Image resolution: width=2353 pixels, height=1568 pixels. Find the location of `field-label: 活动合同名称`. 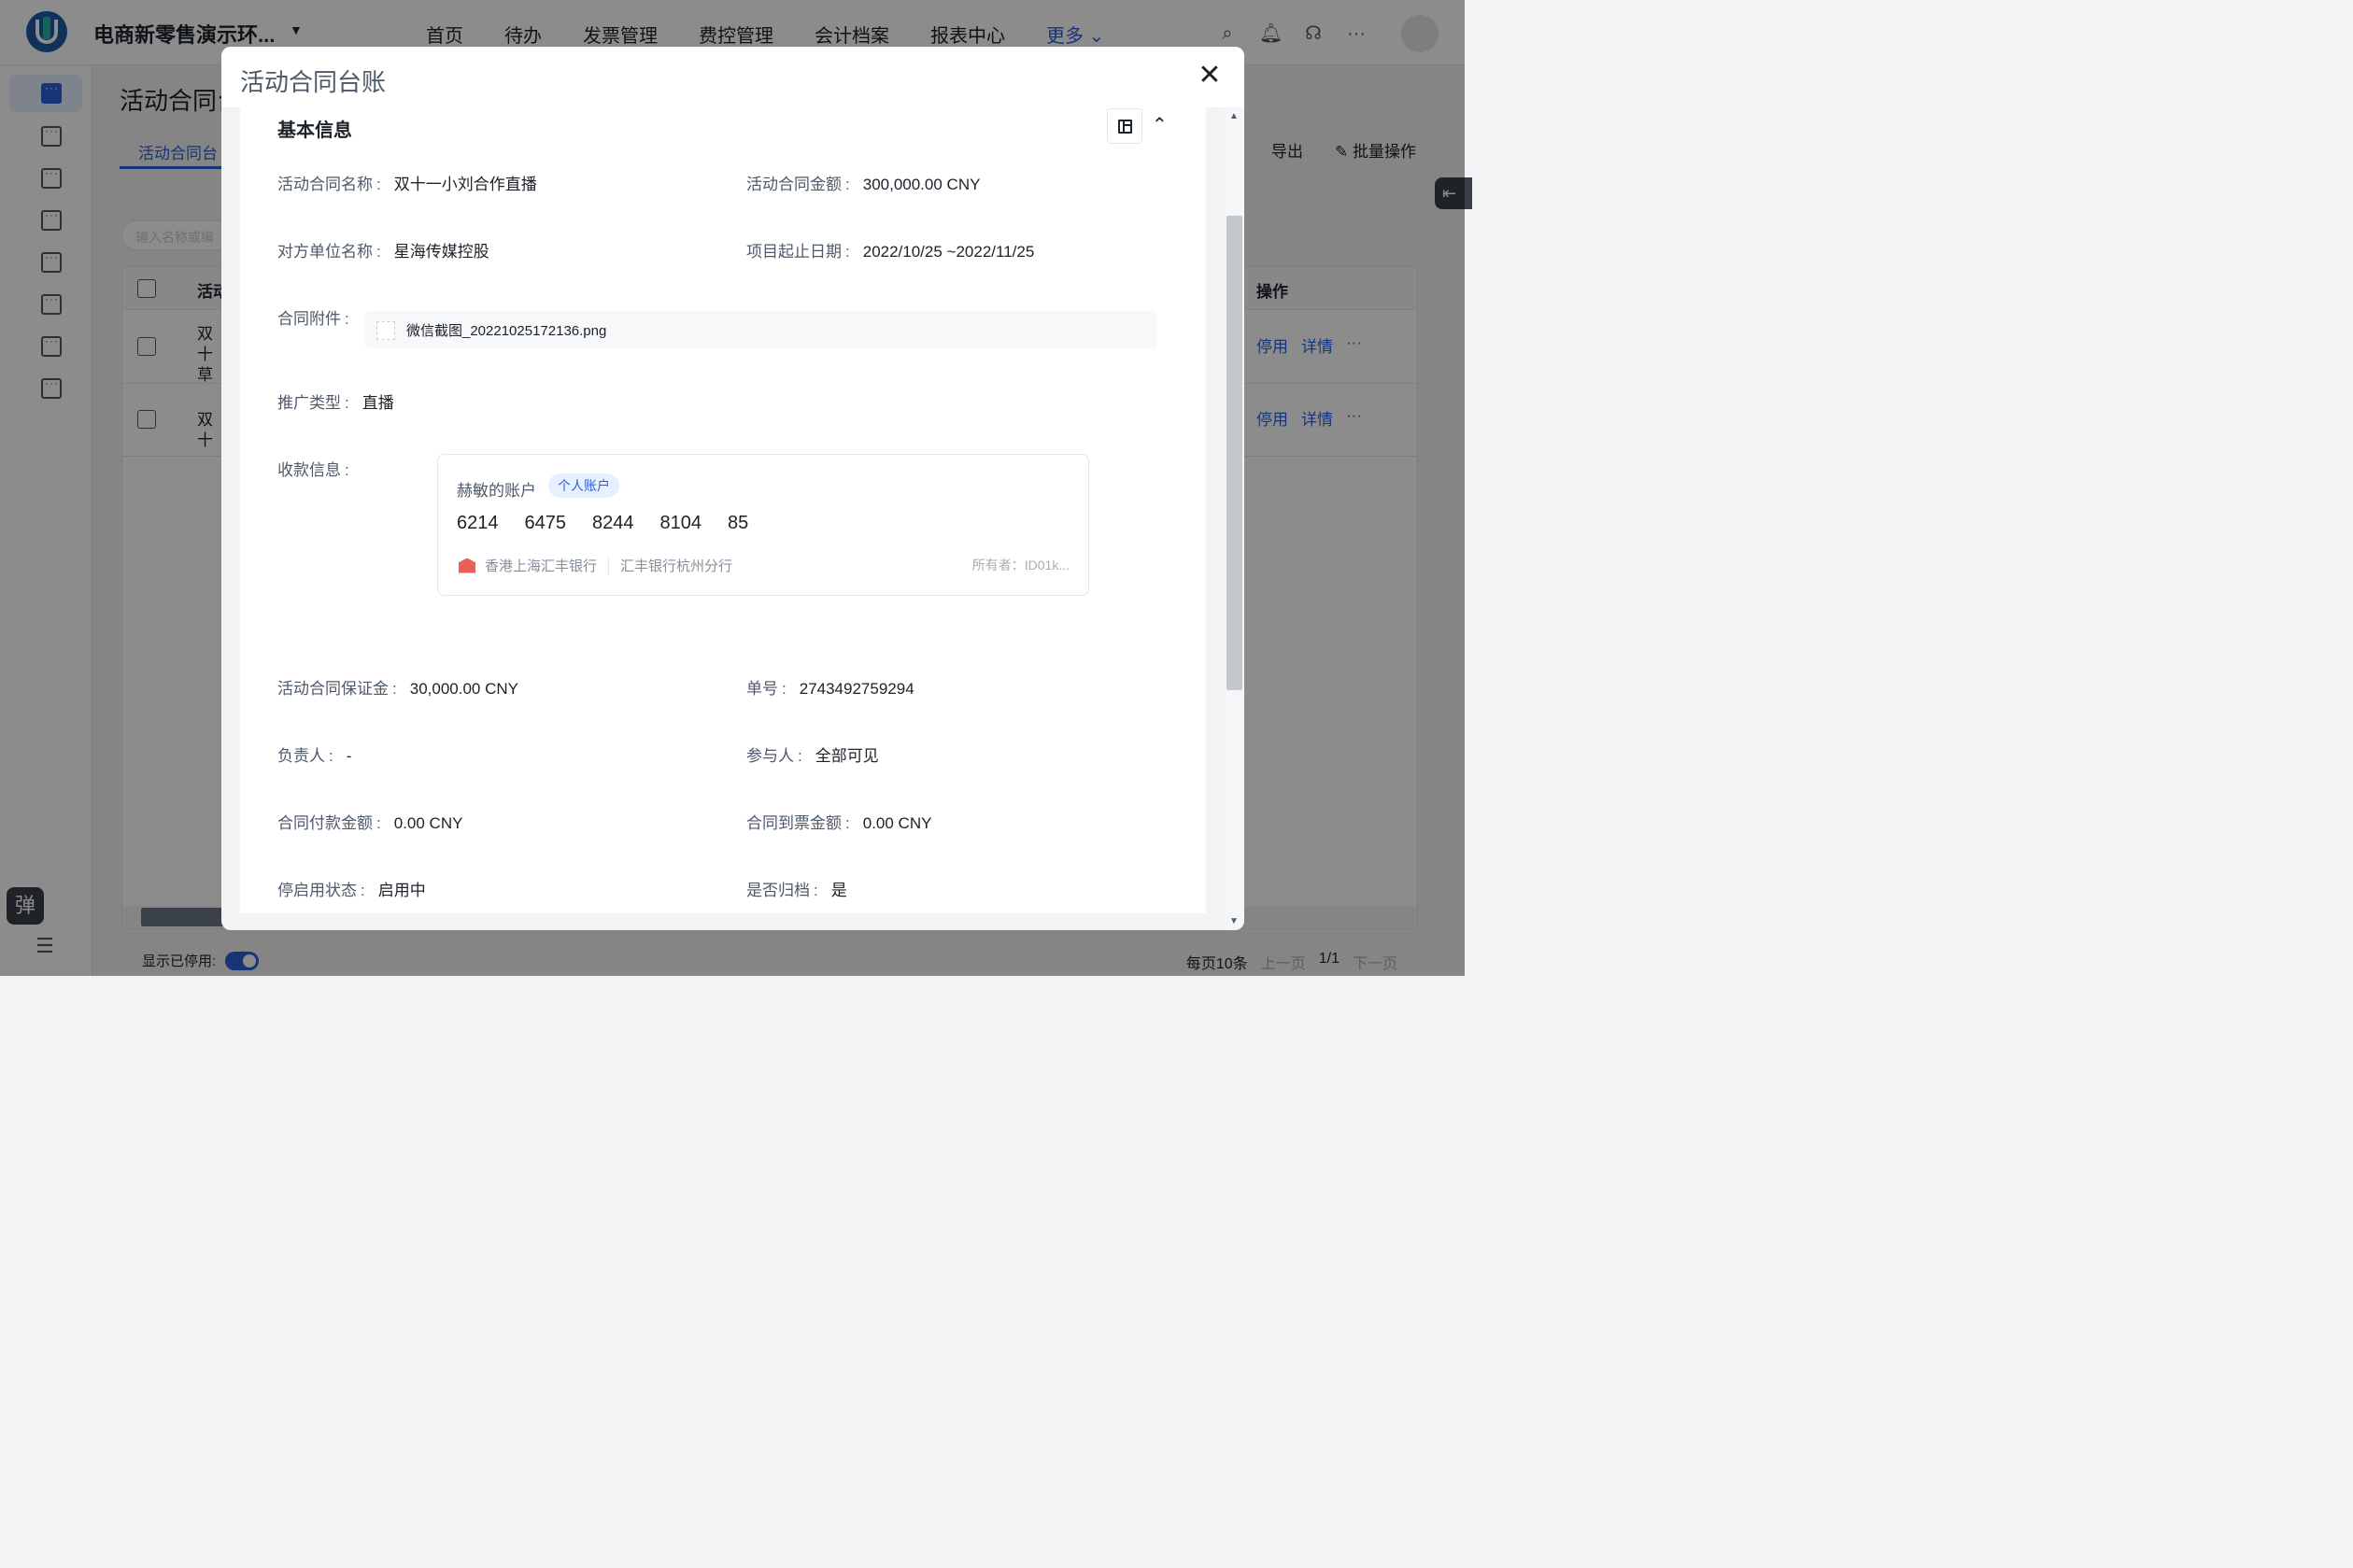

field-label: 活动合同名称 is located at coordinates (325, 184).